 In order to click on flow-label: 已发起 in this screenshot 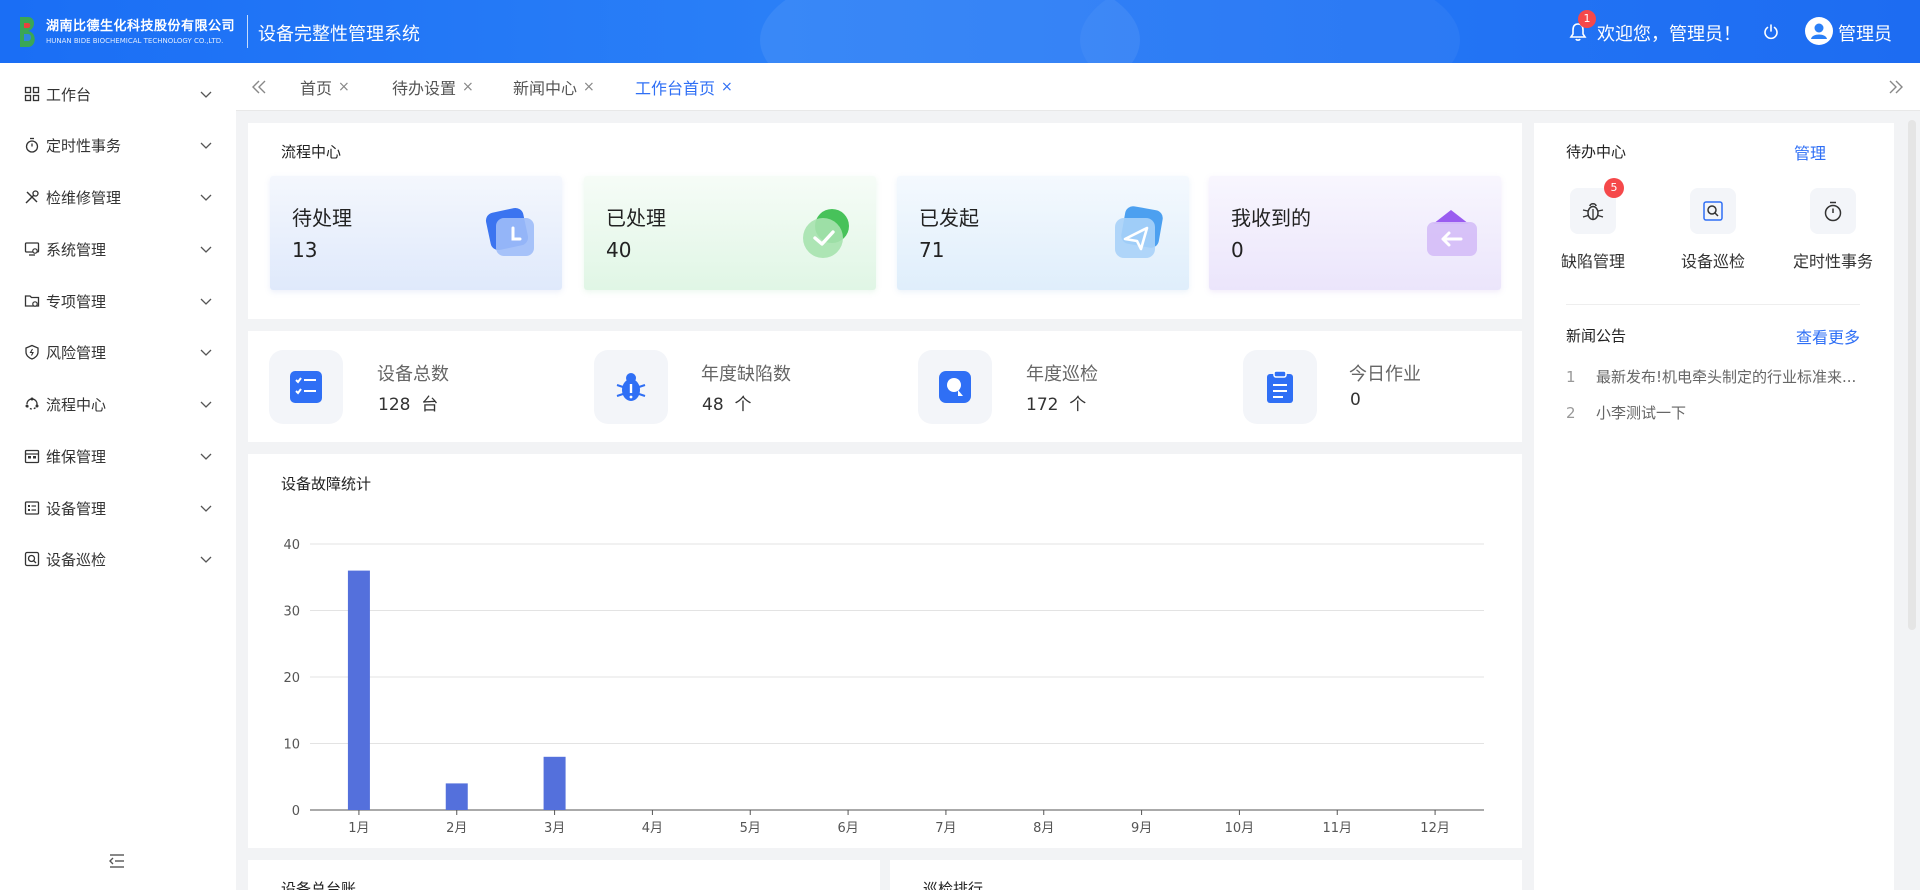, I will do `click(949, 218)`.